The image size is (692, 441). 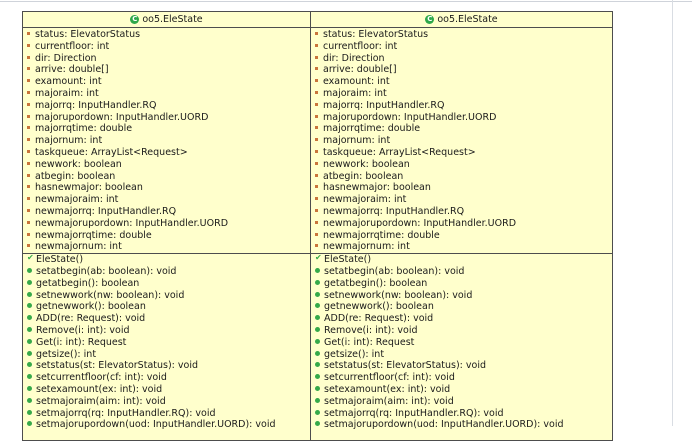 What do you see at coordinates (81, 342) in the screenshot?
I see `method-text: Get(i: int): Request` at bounding box center [81, 342].